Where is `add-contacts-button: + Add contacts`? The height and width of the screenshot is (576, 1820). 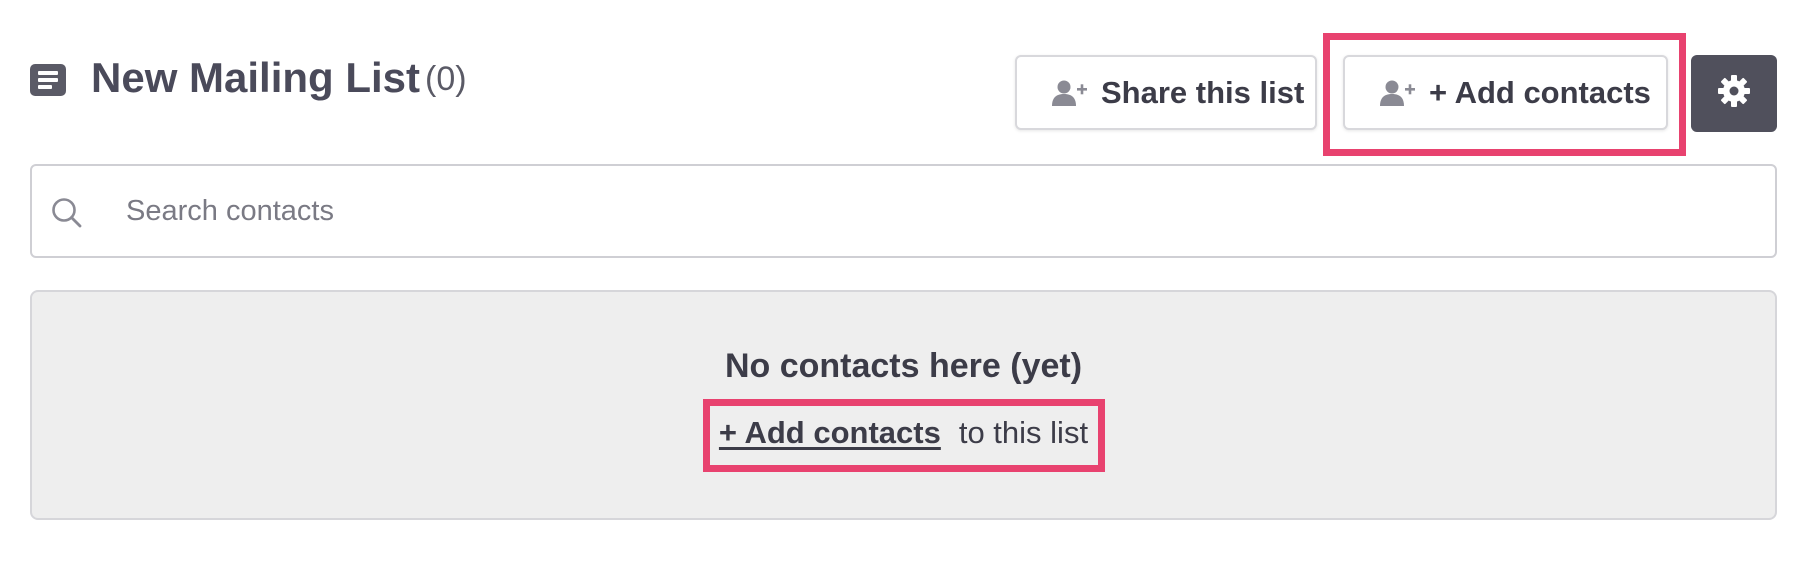
add-contacts-button: + Add contacts is located at coordinates (1505, 92).